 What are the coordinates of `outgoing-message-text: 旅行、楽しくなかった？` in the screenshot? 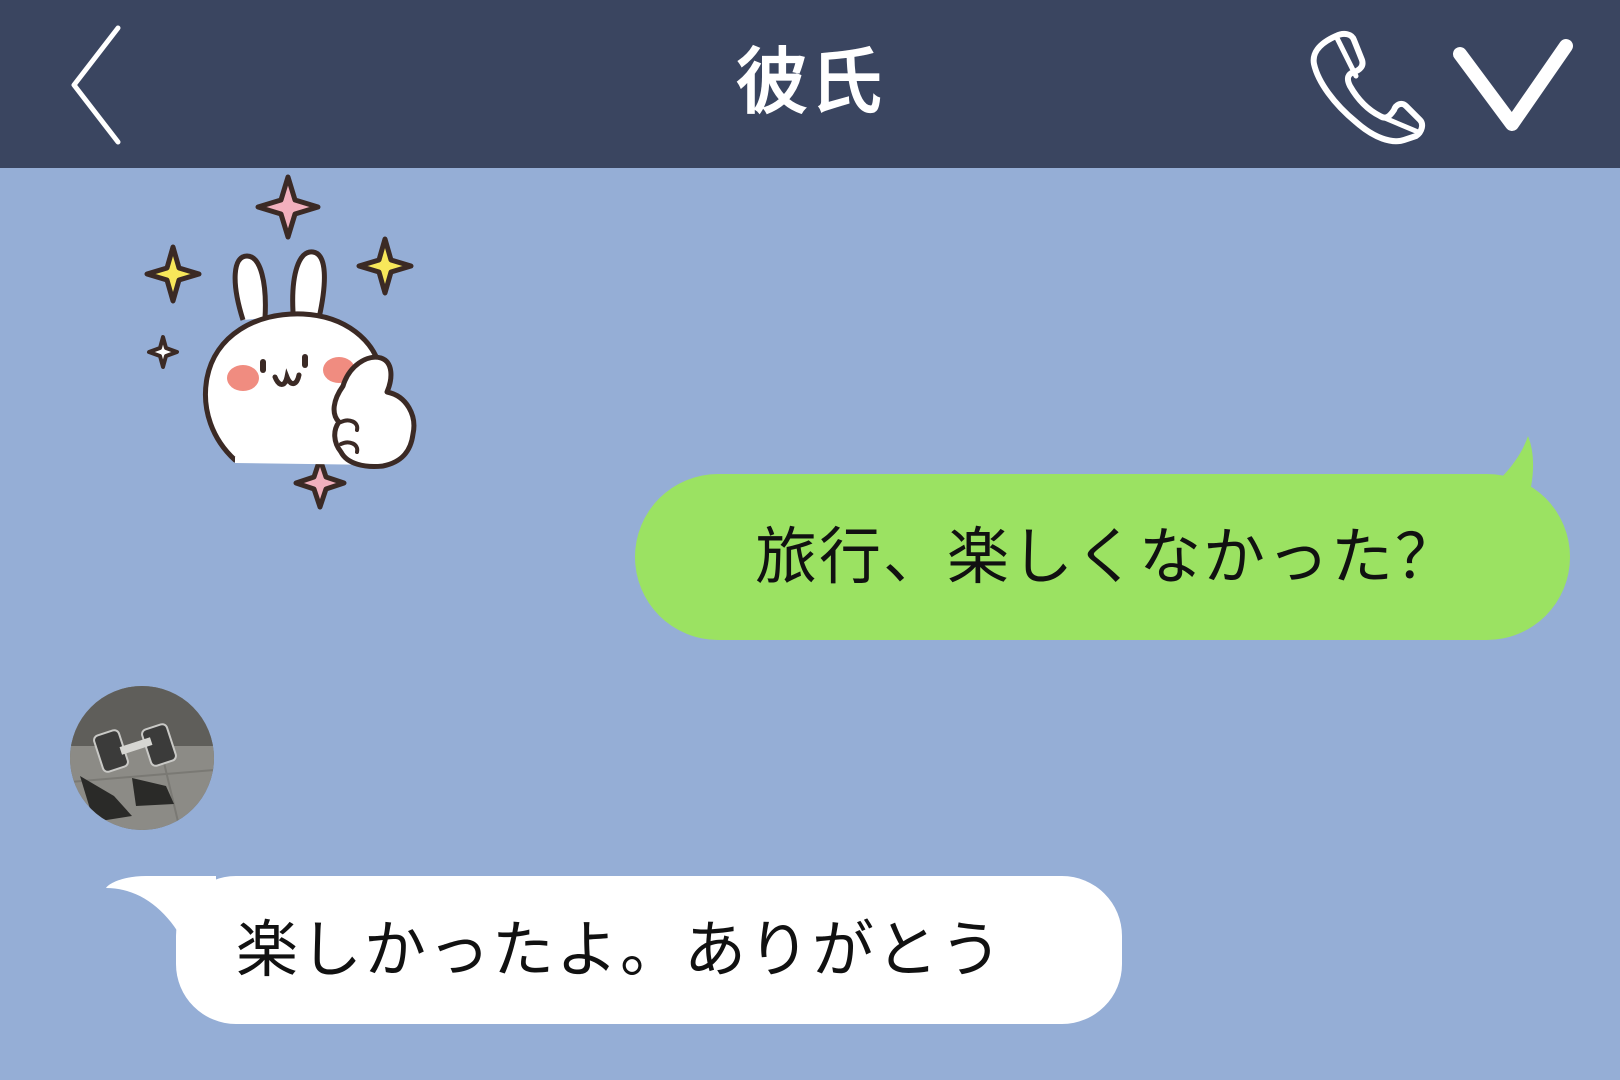 It's located at (1107, 556).